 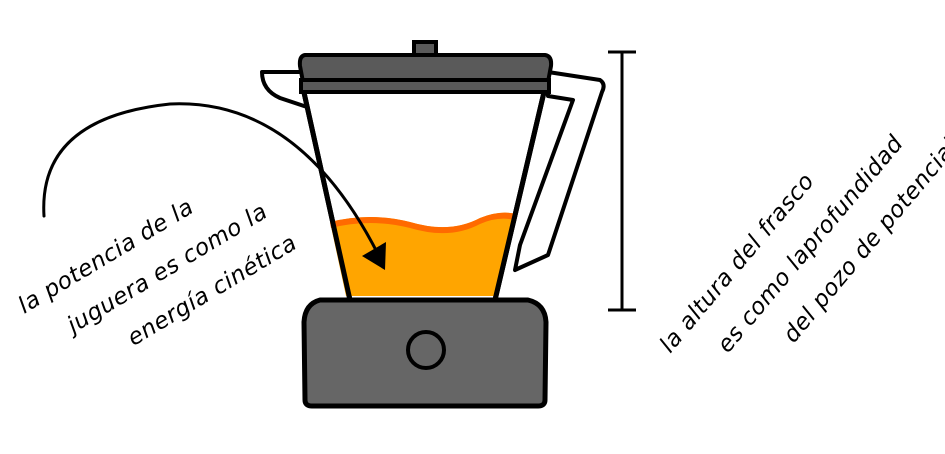 I want to click on lid-band, so click(x=425, y=86).